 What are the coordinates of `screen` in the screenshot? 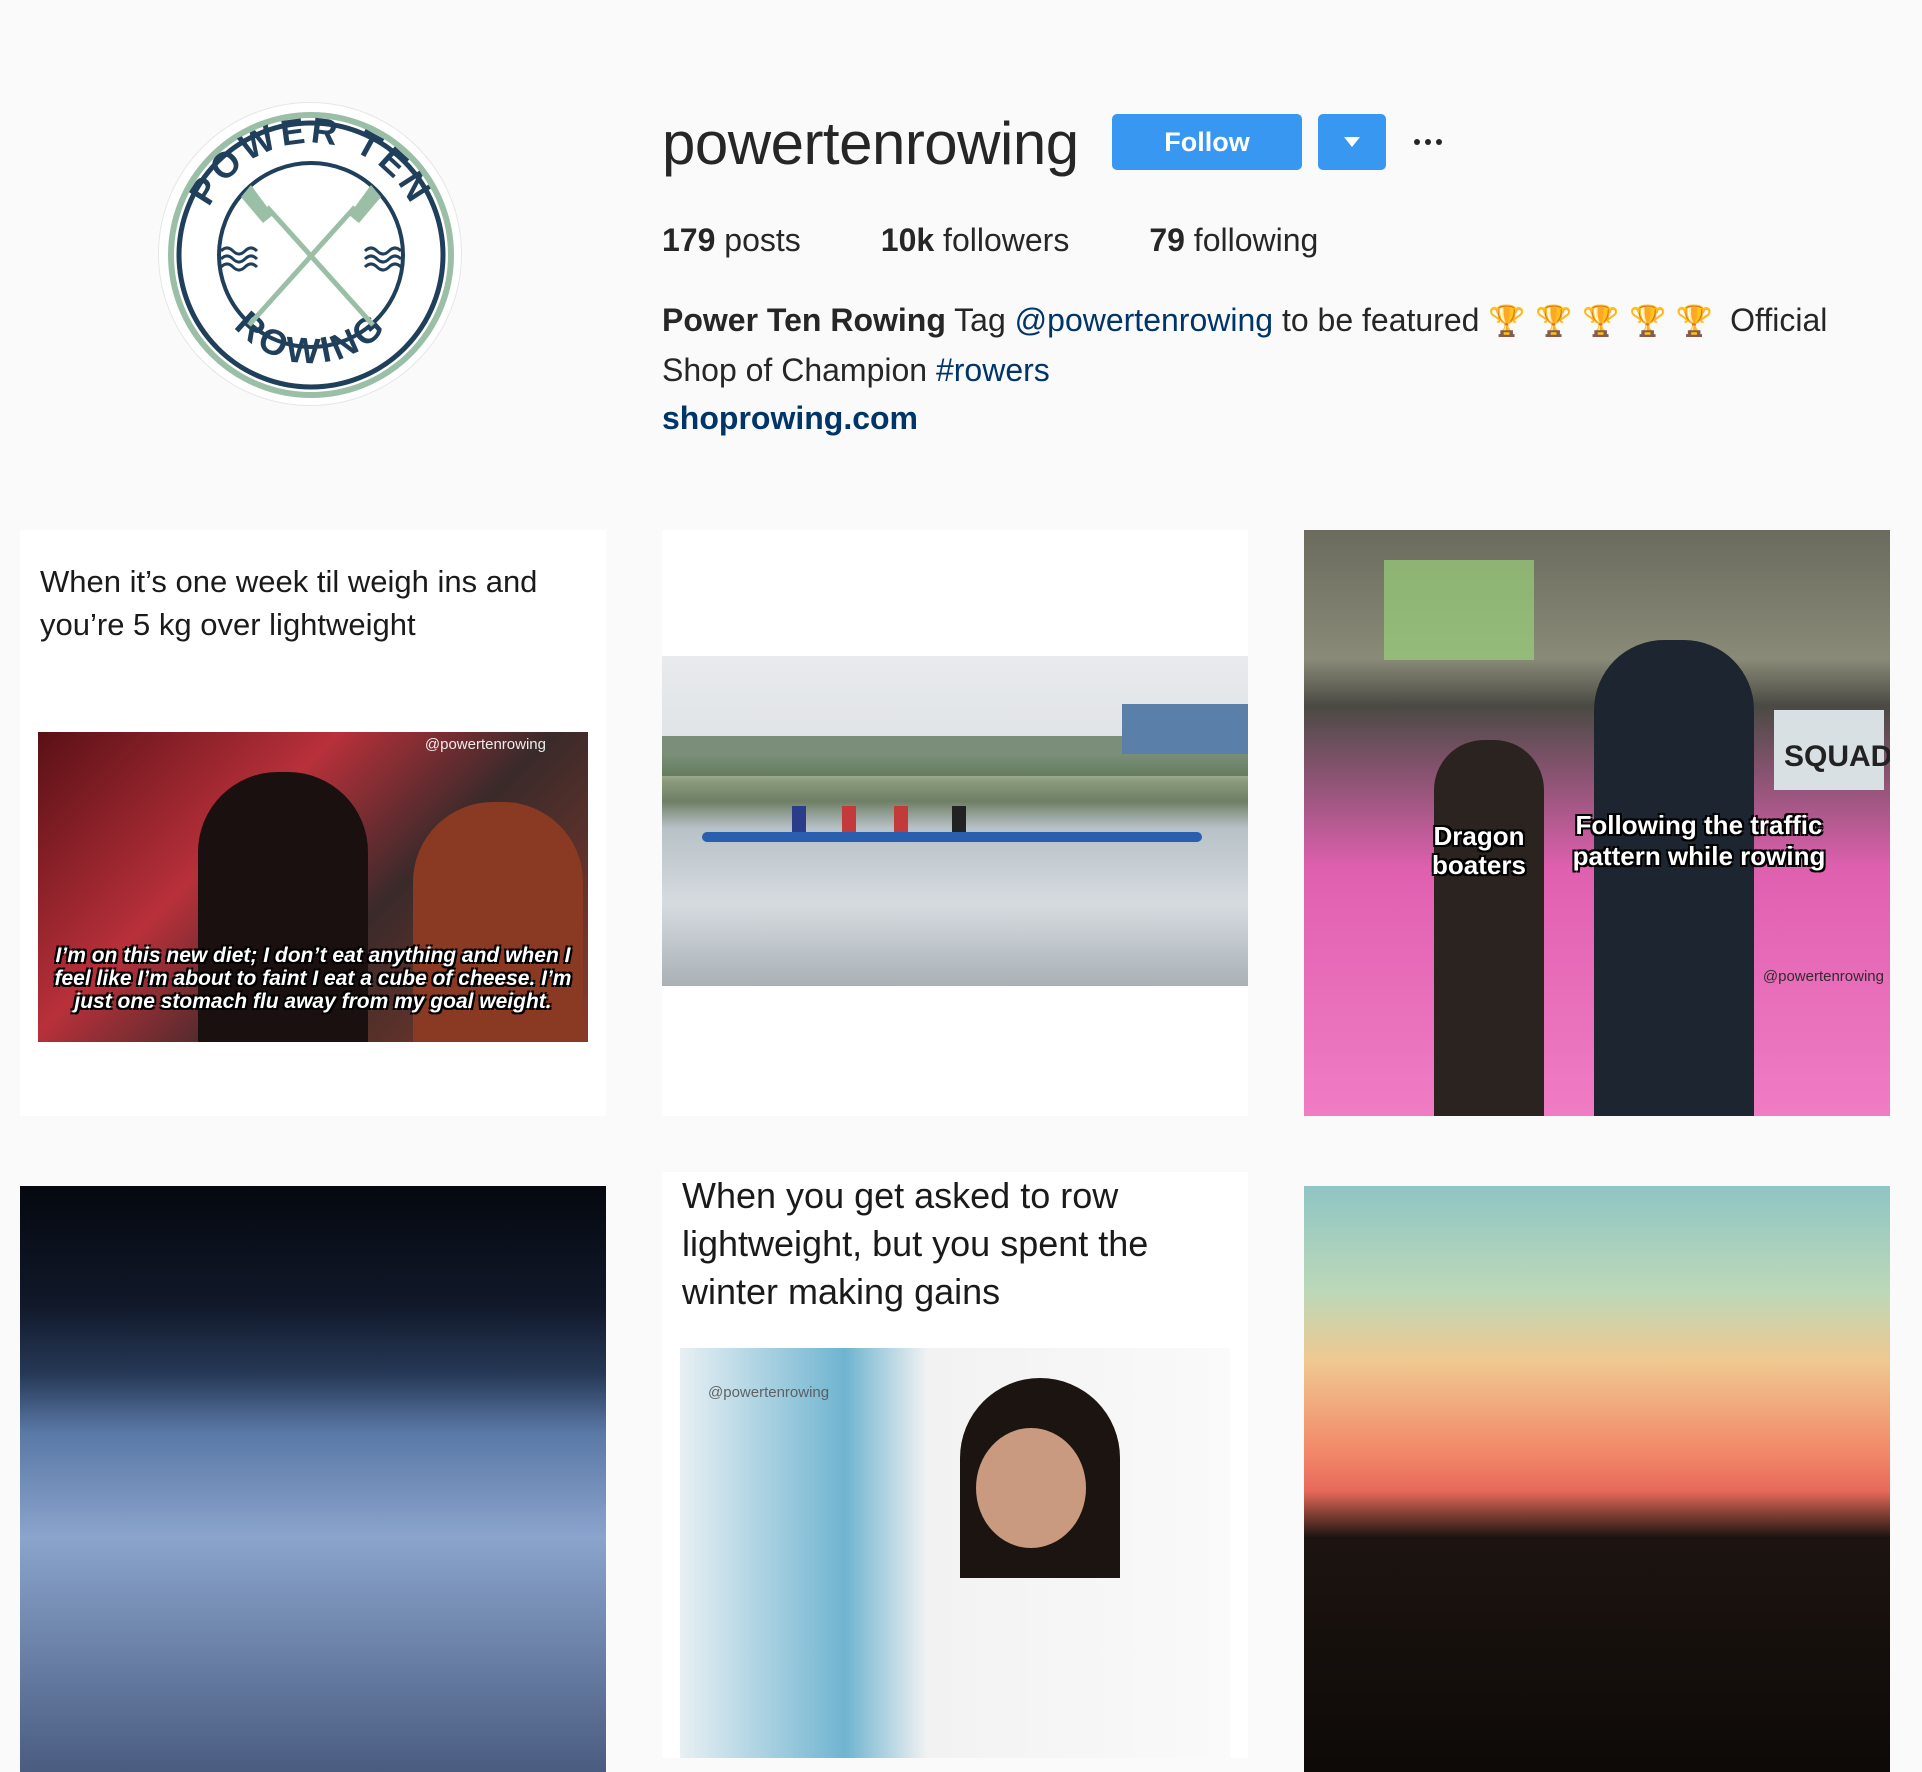 It's located at (1459, 610).